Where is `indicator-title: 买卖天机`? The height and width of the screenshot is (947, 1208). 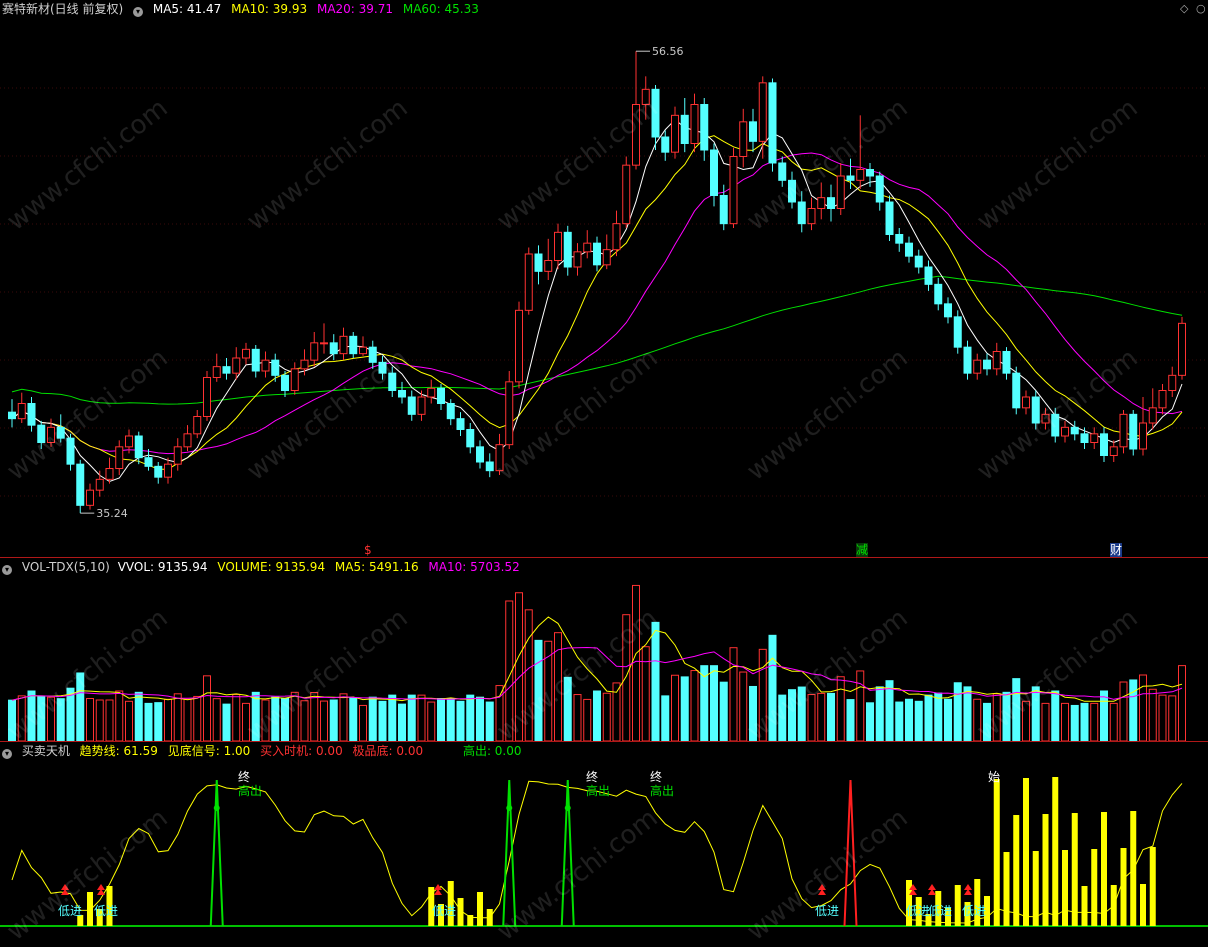 indicator-title: 买卖天机 is located at coordinates (46, 751).